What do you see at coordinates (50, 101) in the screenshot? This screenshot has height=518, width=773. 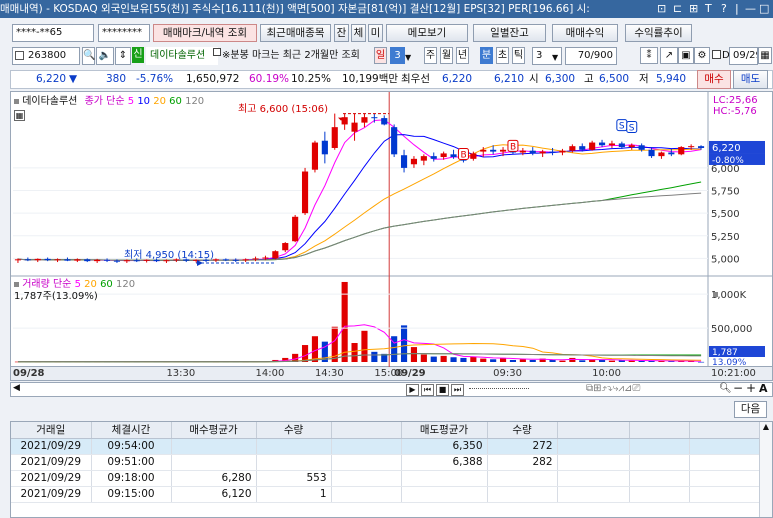 I see `legend-stock-name: 데이타솔루션` at bounding box center [50, 101].